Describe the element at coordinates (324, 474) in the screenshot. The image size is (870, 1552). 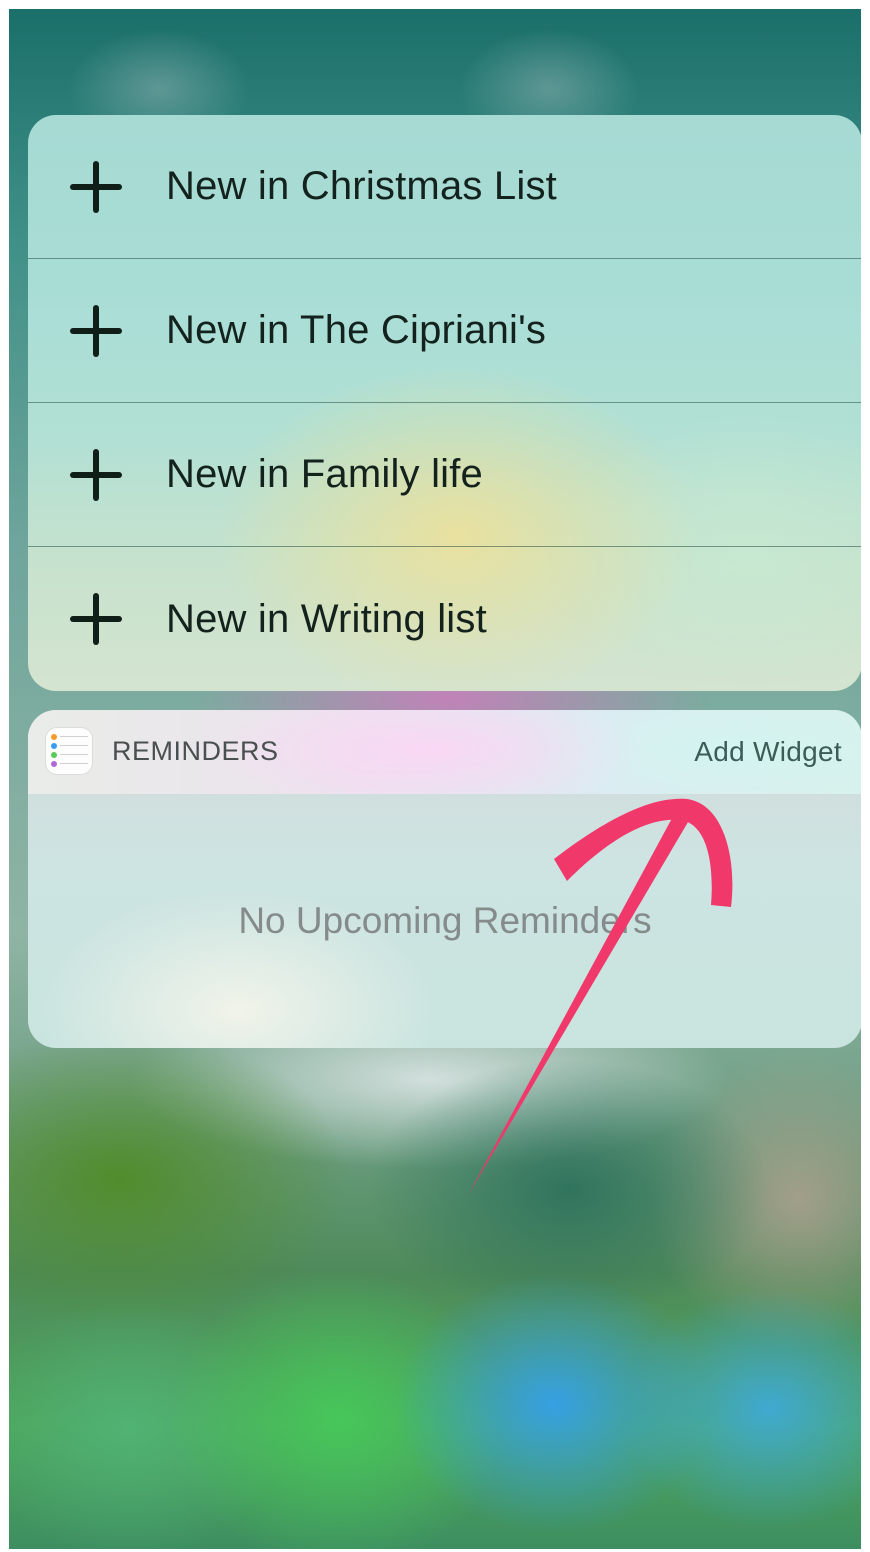
I see `quick-action-label: New in Family life` at that location.